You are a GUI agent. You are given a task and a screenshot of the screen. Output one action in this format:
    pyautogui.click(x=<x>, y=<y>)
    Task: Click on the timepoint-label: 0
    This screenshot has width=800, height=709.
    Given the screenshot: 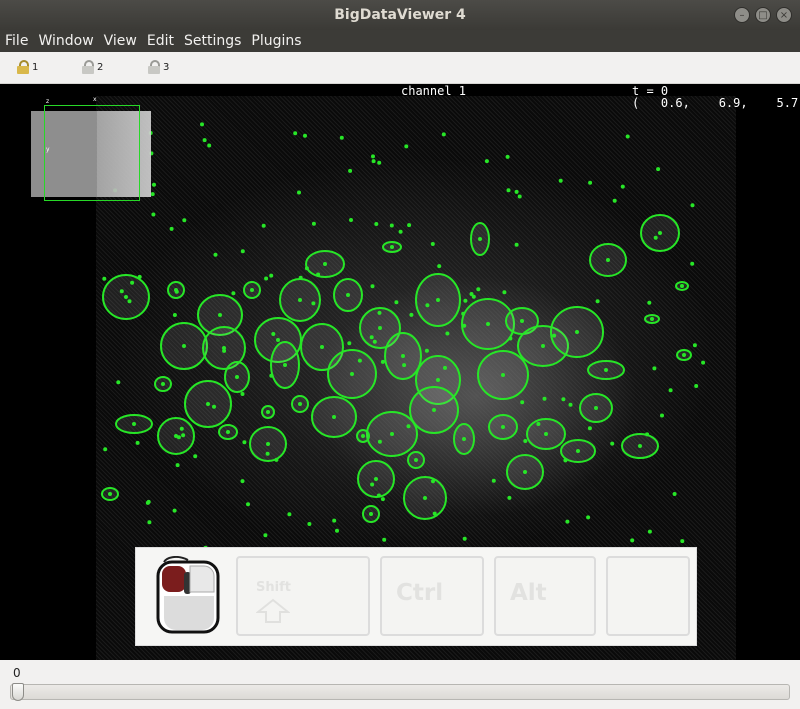 What is the action you would take?
    pyautogui.click(x=17, y=673)
    